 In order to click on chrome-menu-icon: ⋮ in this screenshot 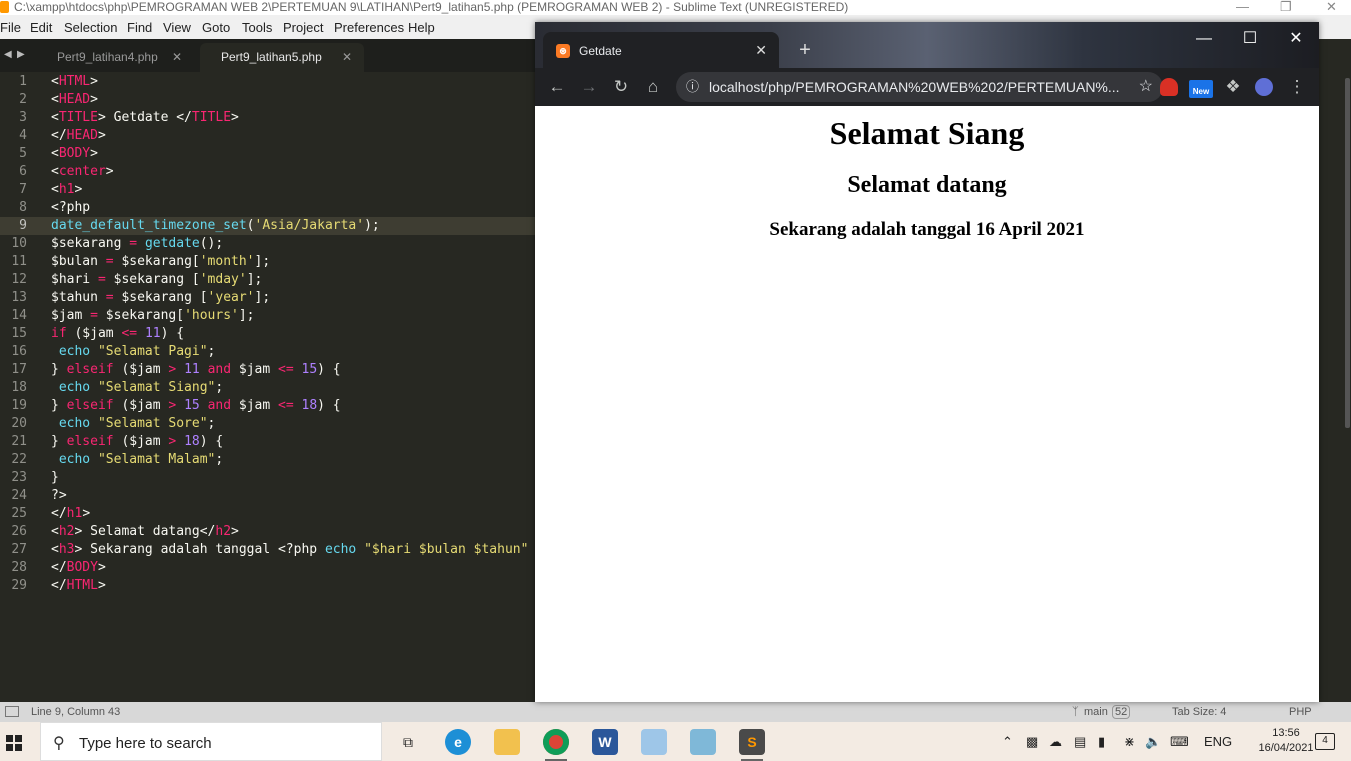, I will do `click(1297, 87)`.